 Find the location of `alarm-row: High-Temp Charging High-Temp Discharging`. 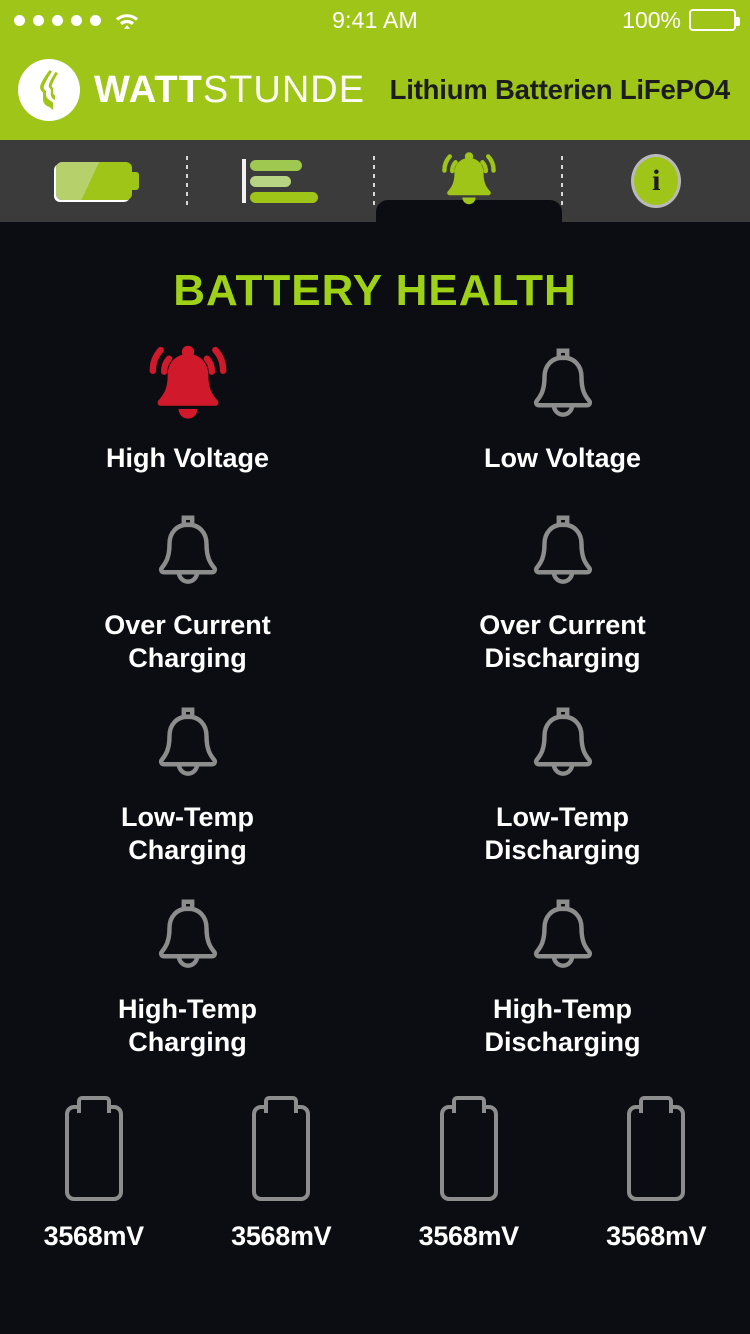

alarm-row: High-Temp Charging High-Temp Discharging is located at coordinates (375, 974).